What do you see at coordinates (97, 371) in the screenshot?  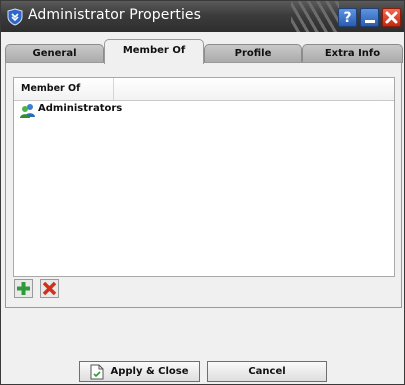 I see `document-check-icon` at bounding box center [97, 371].